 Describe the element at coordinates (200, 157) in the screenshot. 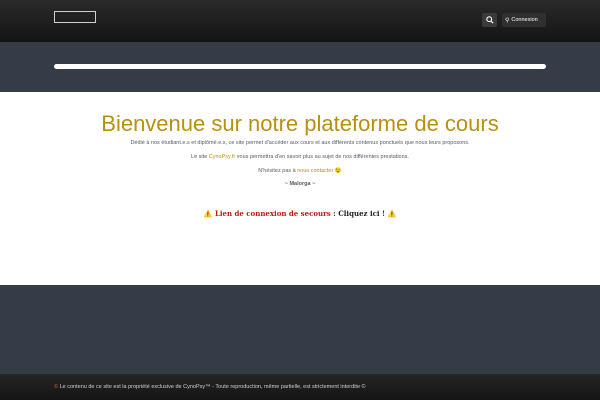

I see `site-info-prefix: Le site` at that location.